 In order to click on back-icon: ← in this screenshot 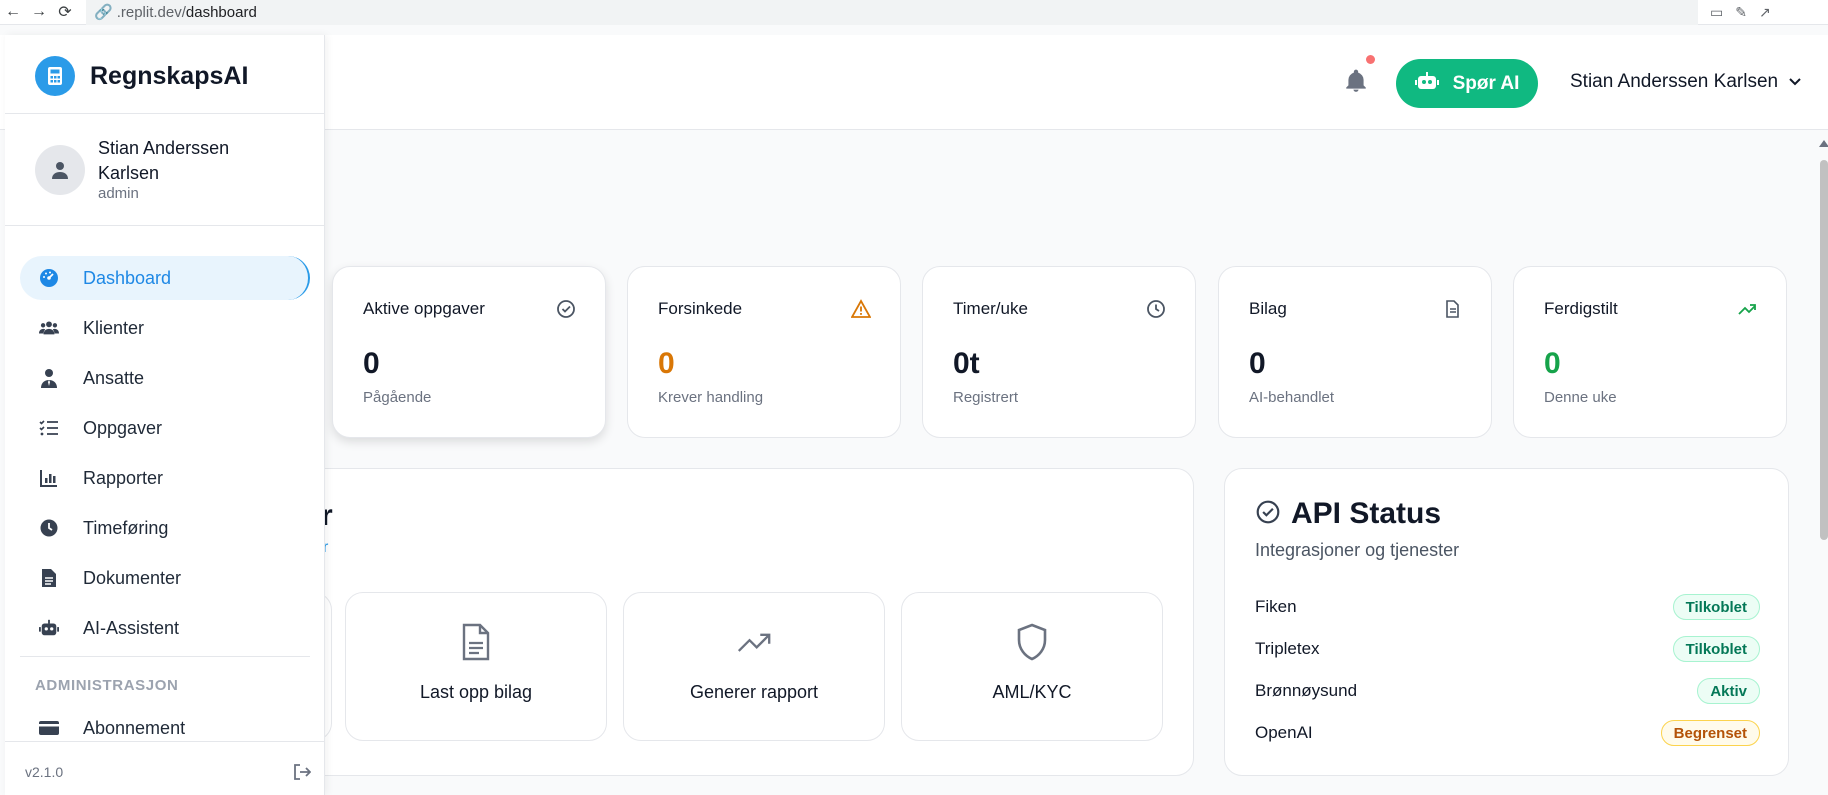, I will do `click(13, 12)`.